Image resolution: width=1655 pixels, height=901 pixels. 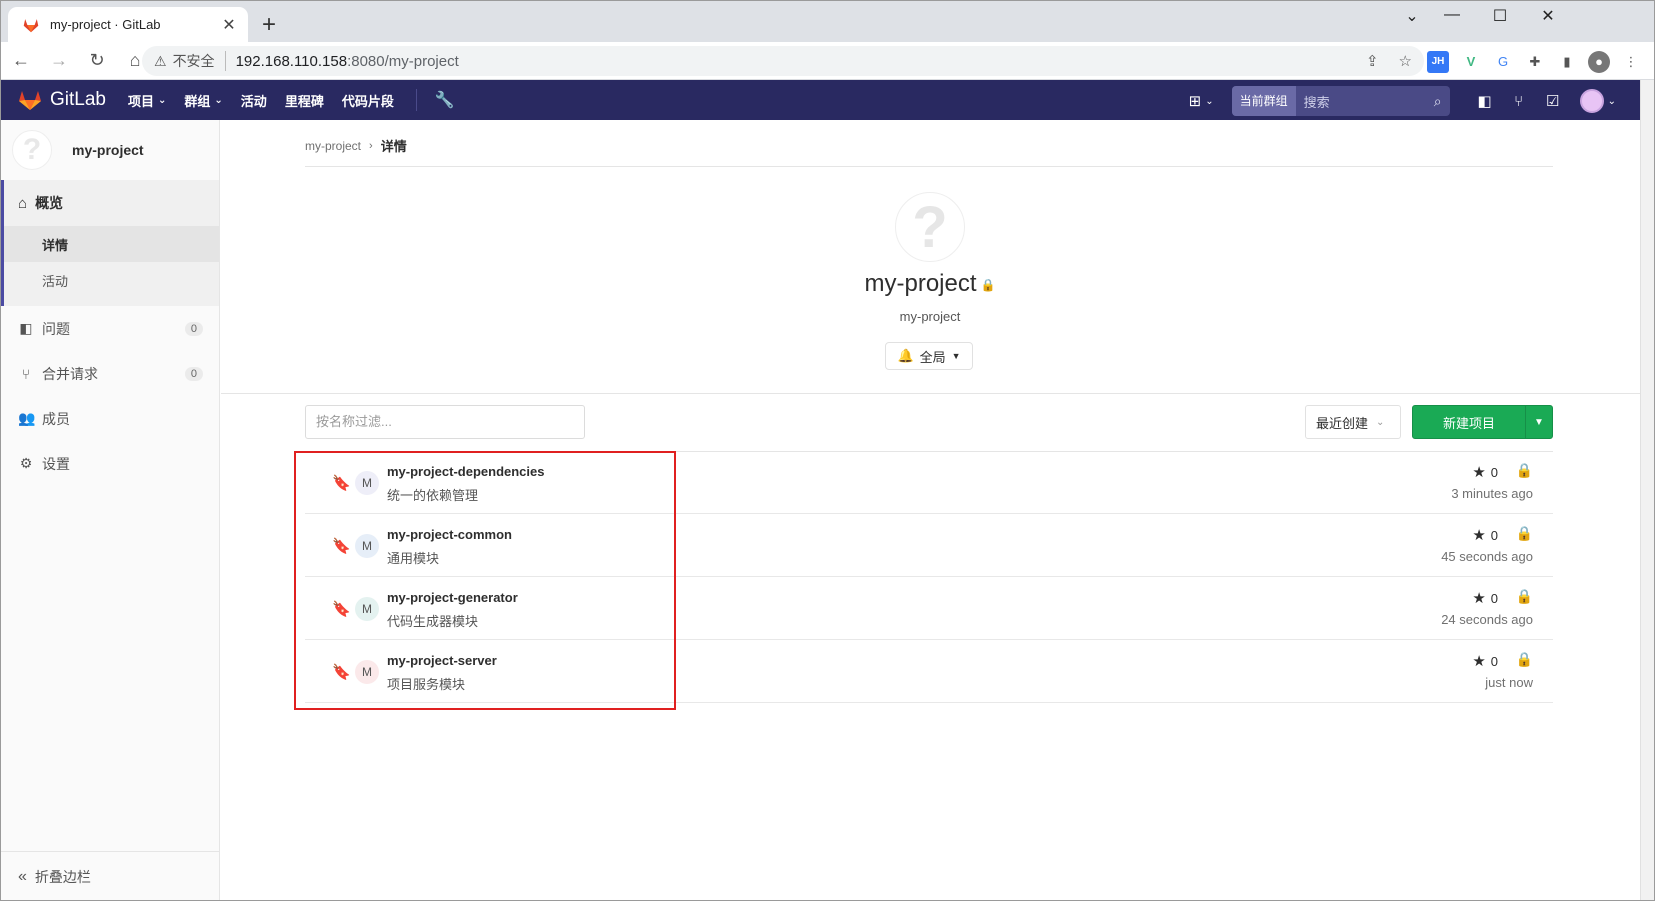 What do you see at coordinates (1492, 493) in the screenshot?
I see `project-updated-time: 3 minutes ago` at bounding box center [1492, 493].